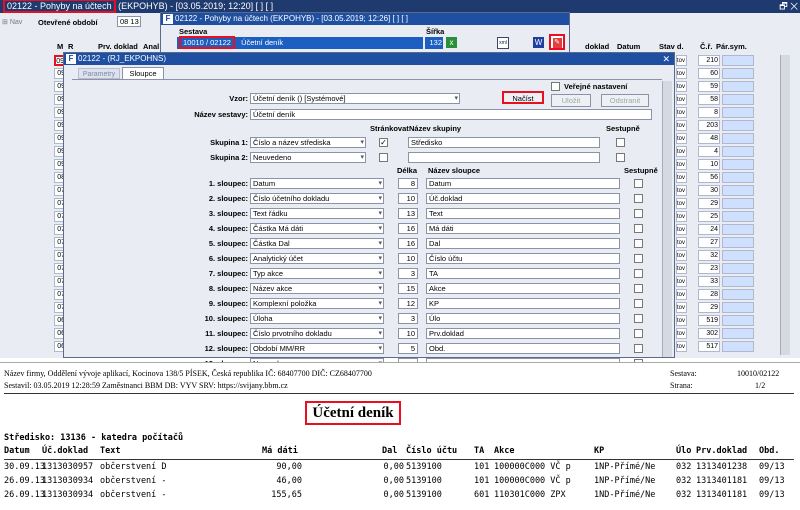 This screenshot has width=800, height=510. What do you see at coordinates (667, 219) in the screenshot?
I see `dialog-scrollbar` at bounding box center [667, 219].